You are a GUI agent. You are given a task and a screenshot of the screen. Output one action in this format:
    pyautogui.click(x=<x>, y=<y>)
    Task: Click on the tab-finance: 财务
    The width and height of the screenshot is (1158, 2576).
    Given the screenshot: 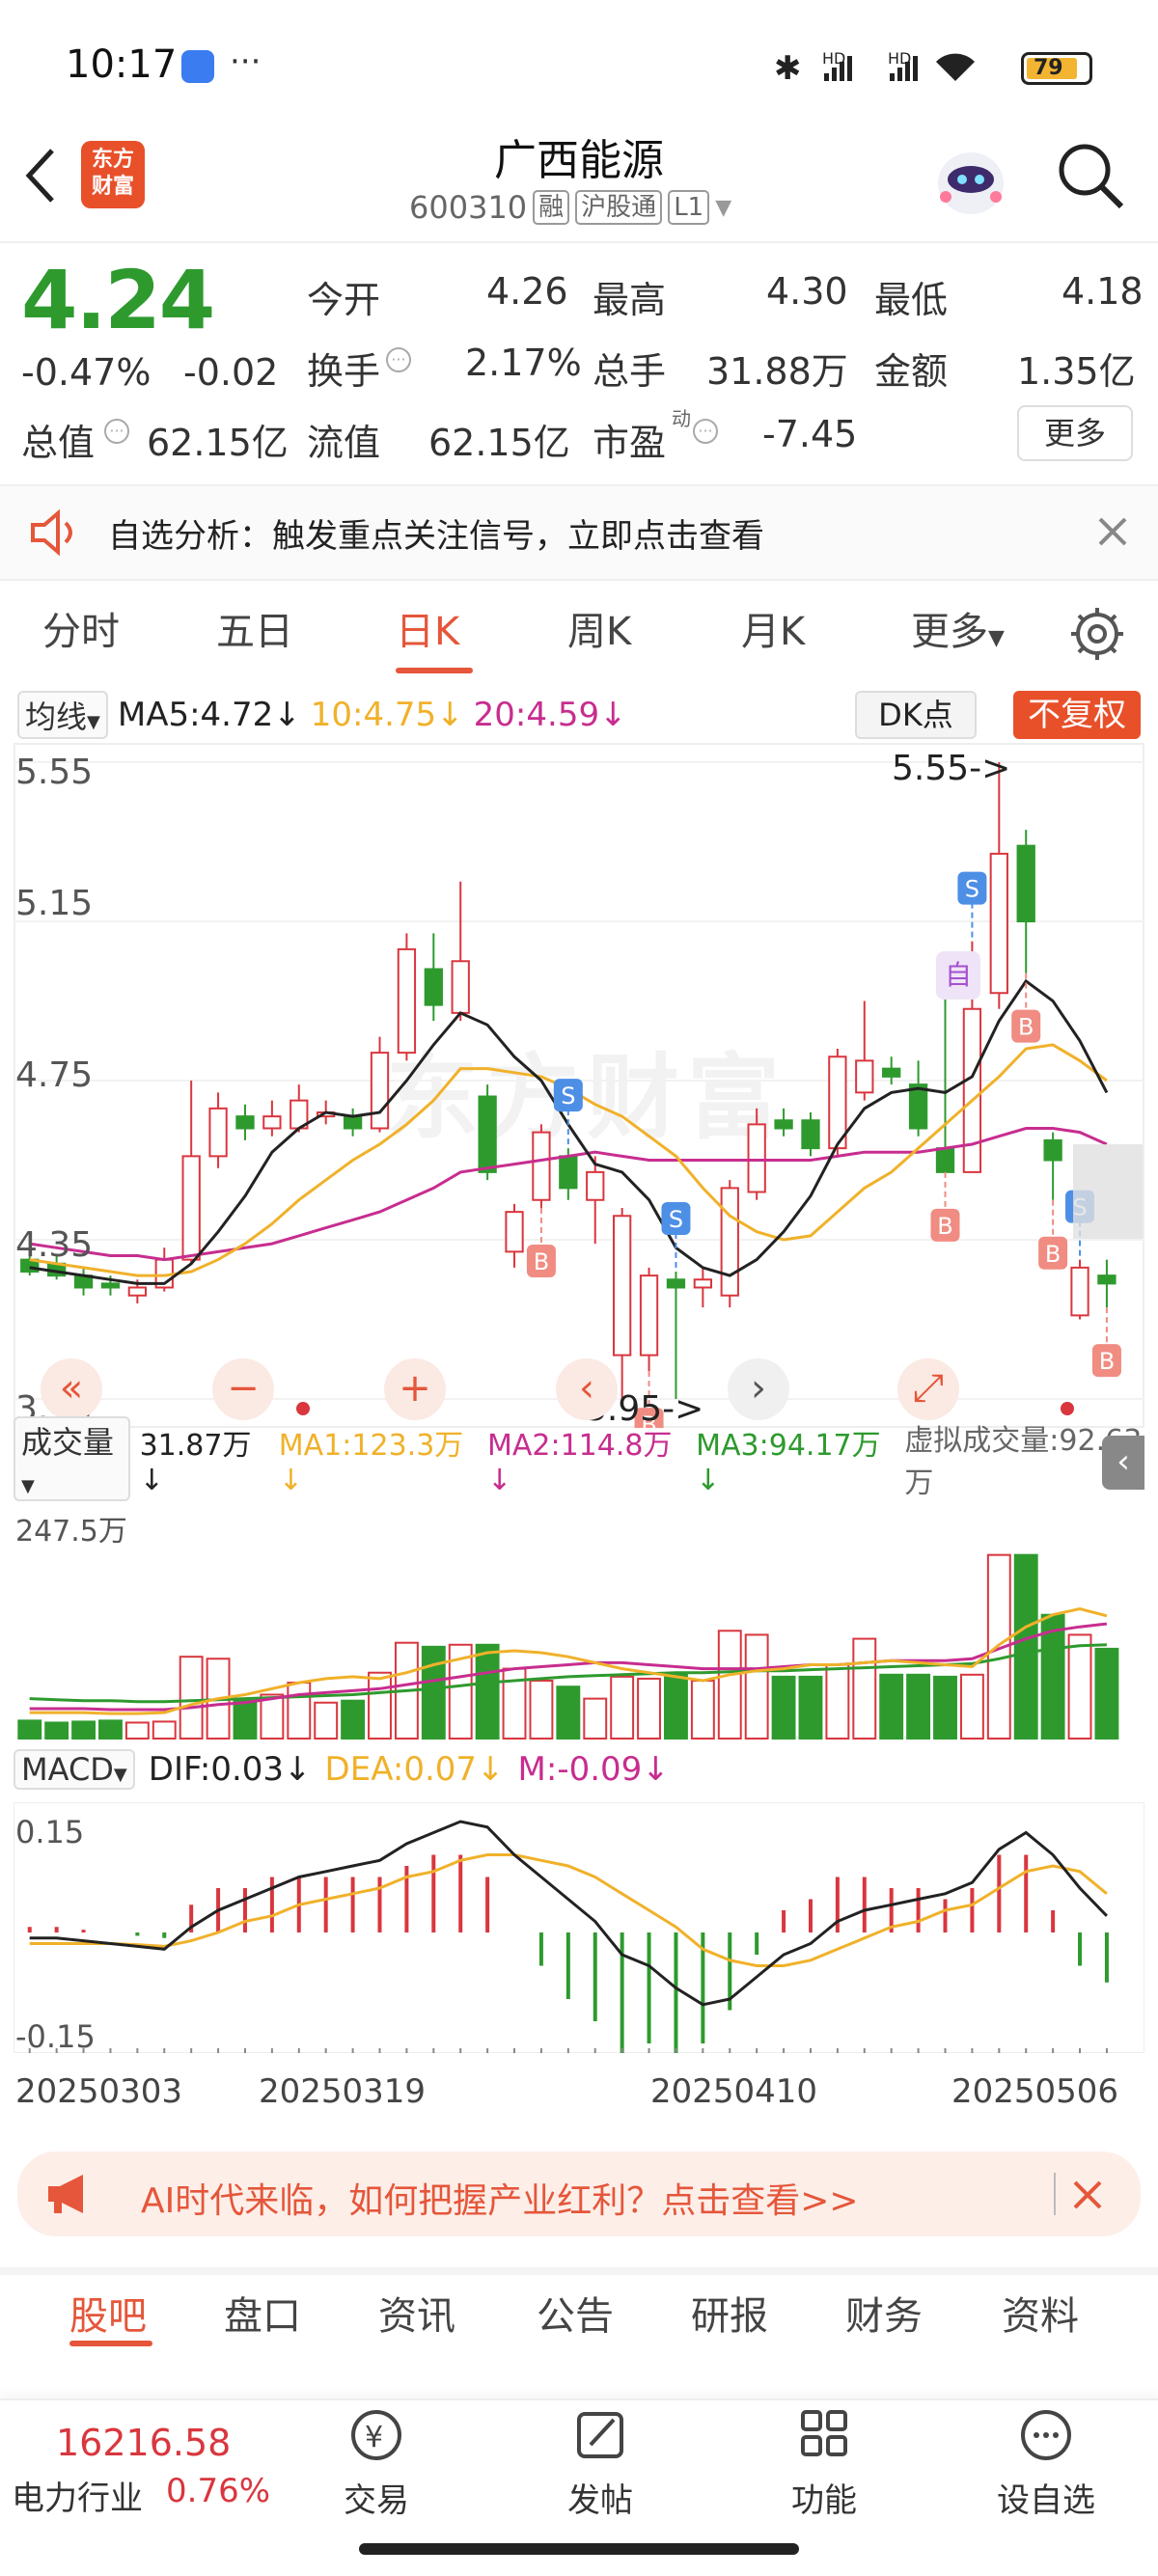 What is the action you would take?
    pyautogui.click(x=884, y=2313)
    